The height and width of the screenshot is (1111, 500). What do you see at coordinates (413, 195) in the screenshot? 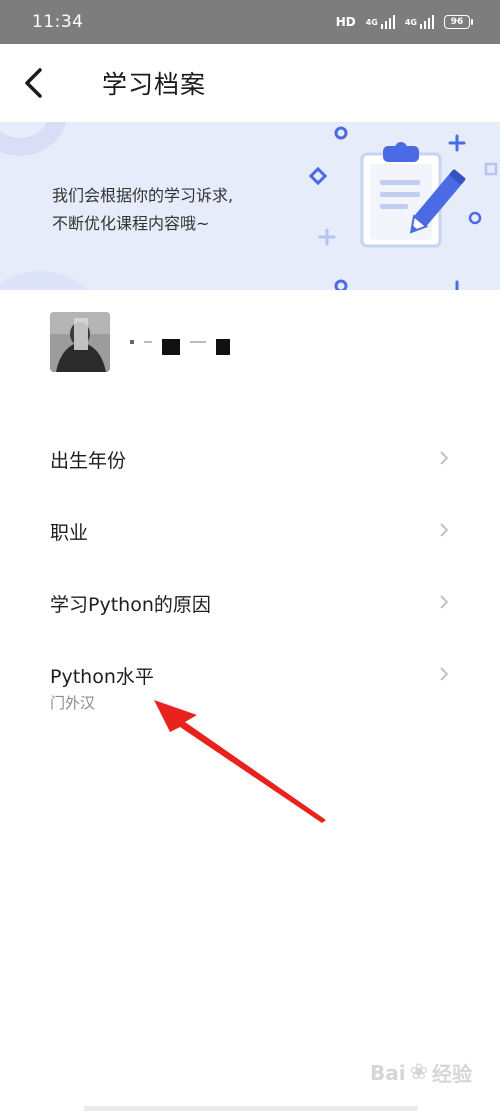
I see `clipboard-pencil-icon` at bounding box center [413, 195].